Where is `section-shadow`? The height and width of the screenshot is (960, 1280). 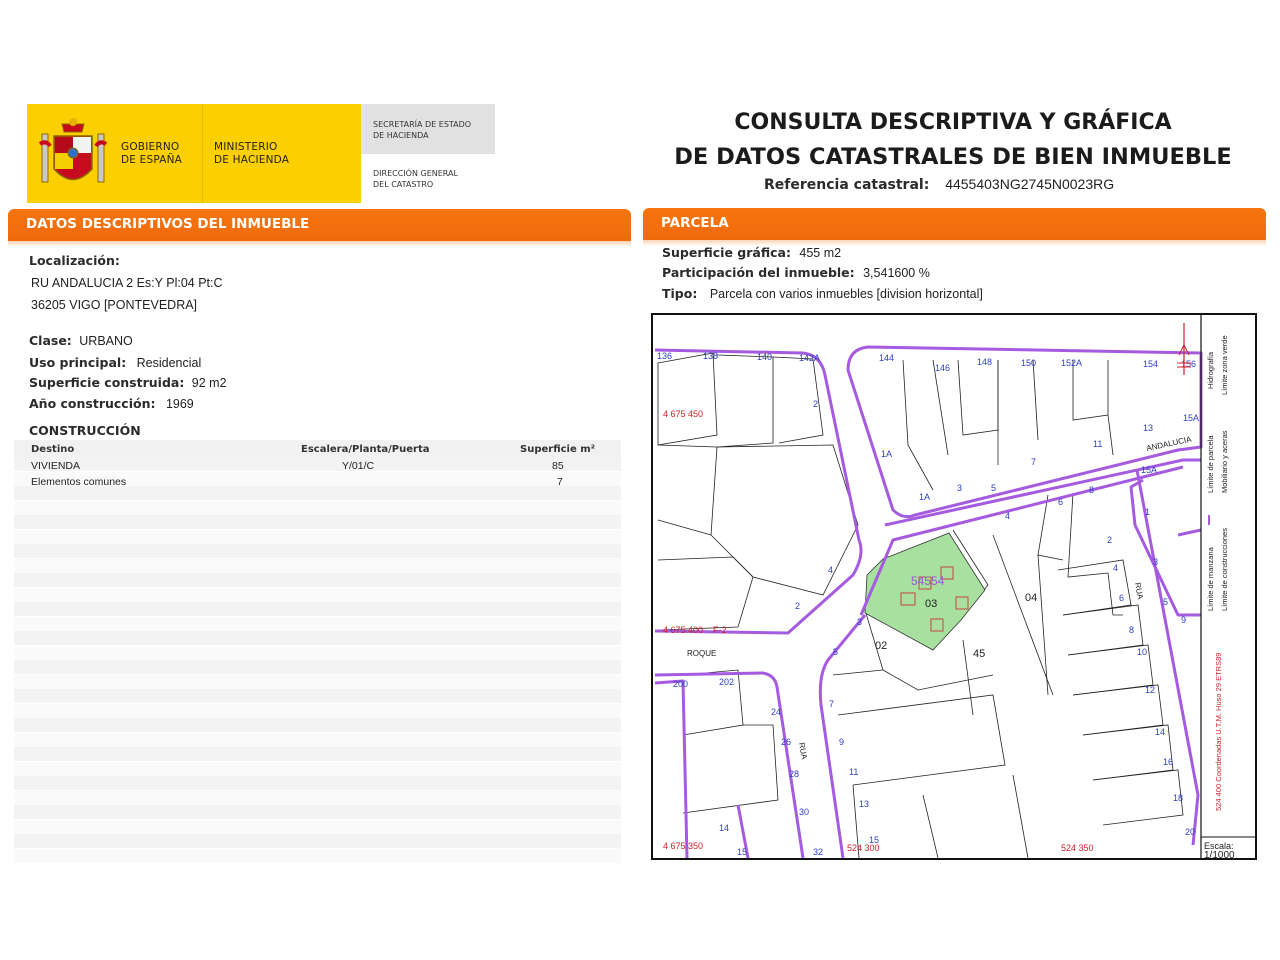 section-shadow is located at coordinates (319, 244).